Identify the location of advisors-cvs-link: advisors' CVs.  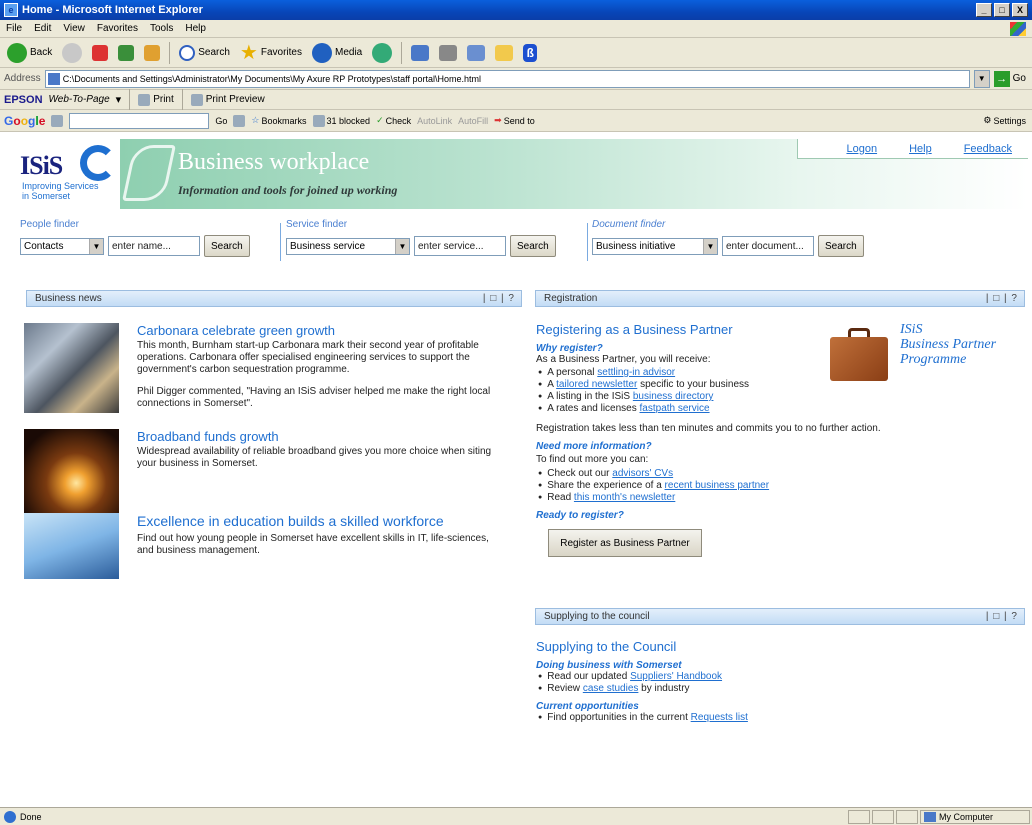
(642, 473).